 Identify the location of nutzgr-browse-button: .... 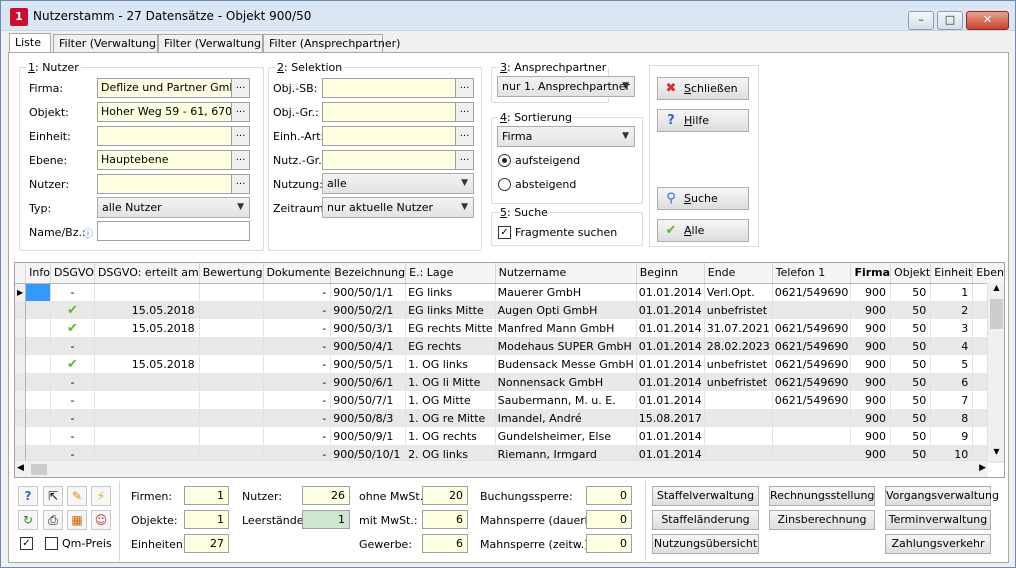
(464, 160).